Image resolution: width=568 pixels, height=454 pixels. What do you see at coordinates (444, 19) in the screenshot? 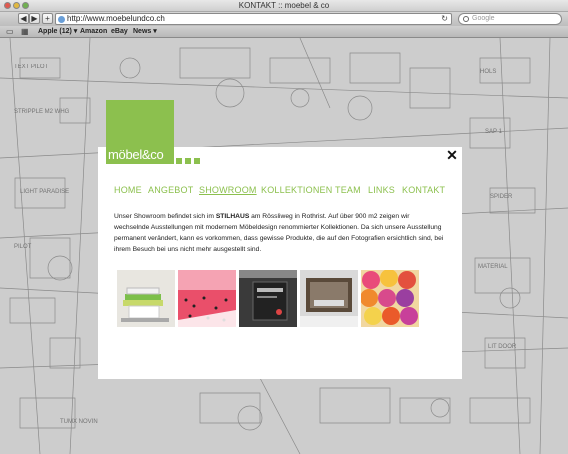
I see `reload-icon: ↻` at bounding box center [444, 19].